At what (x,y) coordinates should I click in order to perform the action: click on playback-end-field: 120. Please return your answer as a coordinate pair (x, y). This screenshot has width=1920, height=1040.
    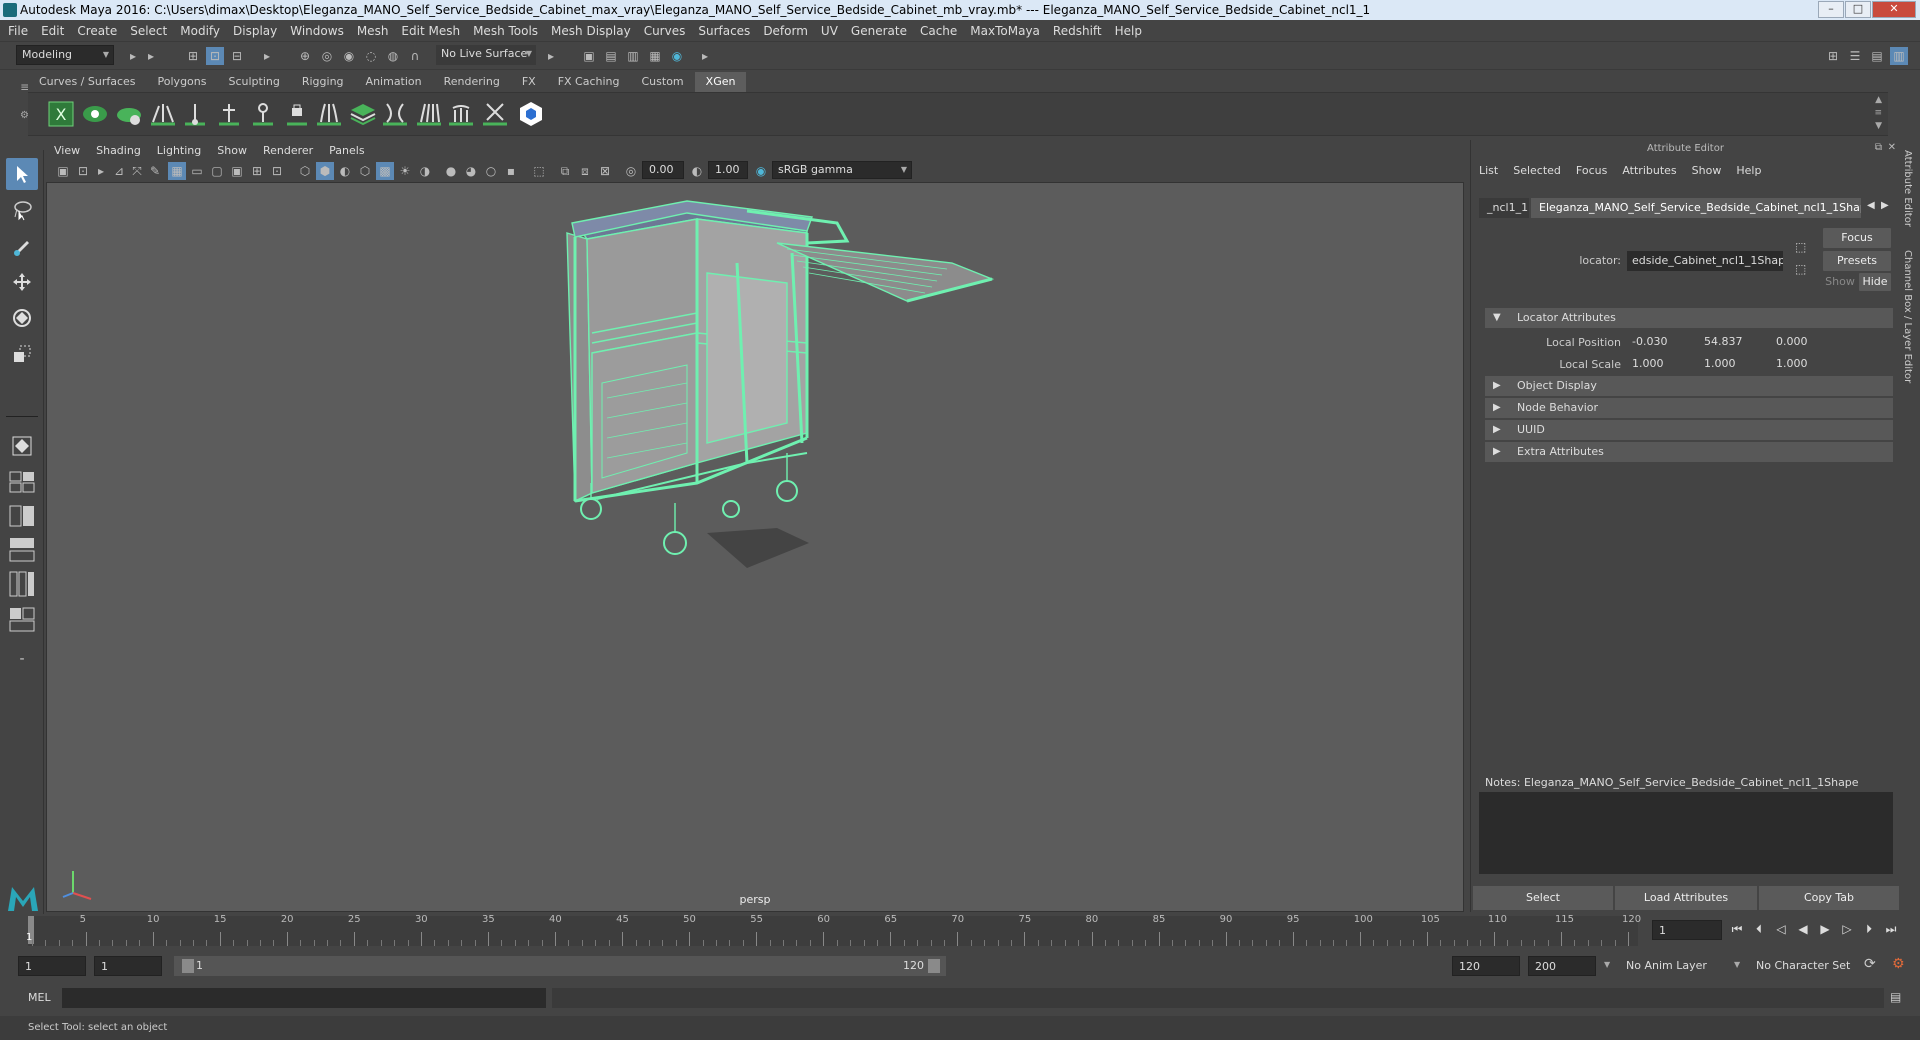
    Looking at the image, I should click on (1486, 966).